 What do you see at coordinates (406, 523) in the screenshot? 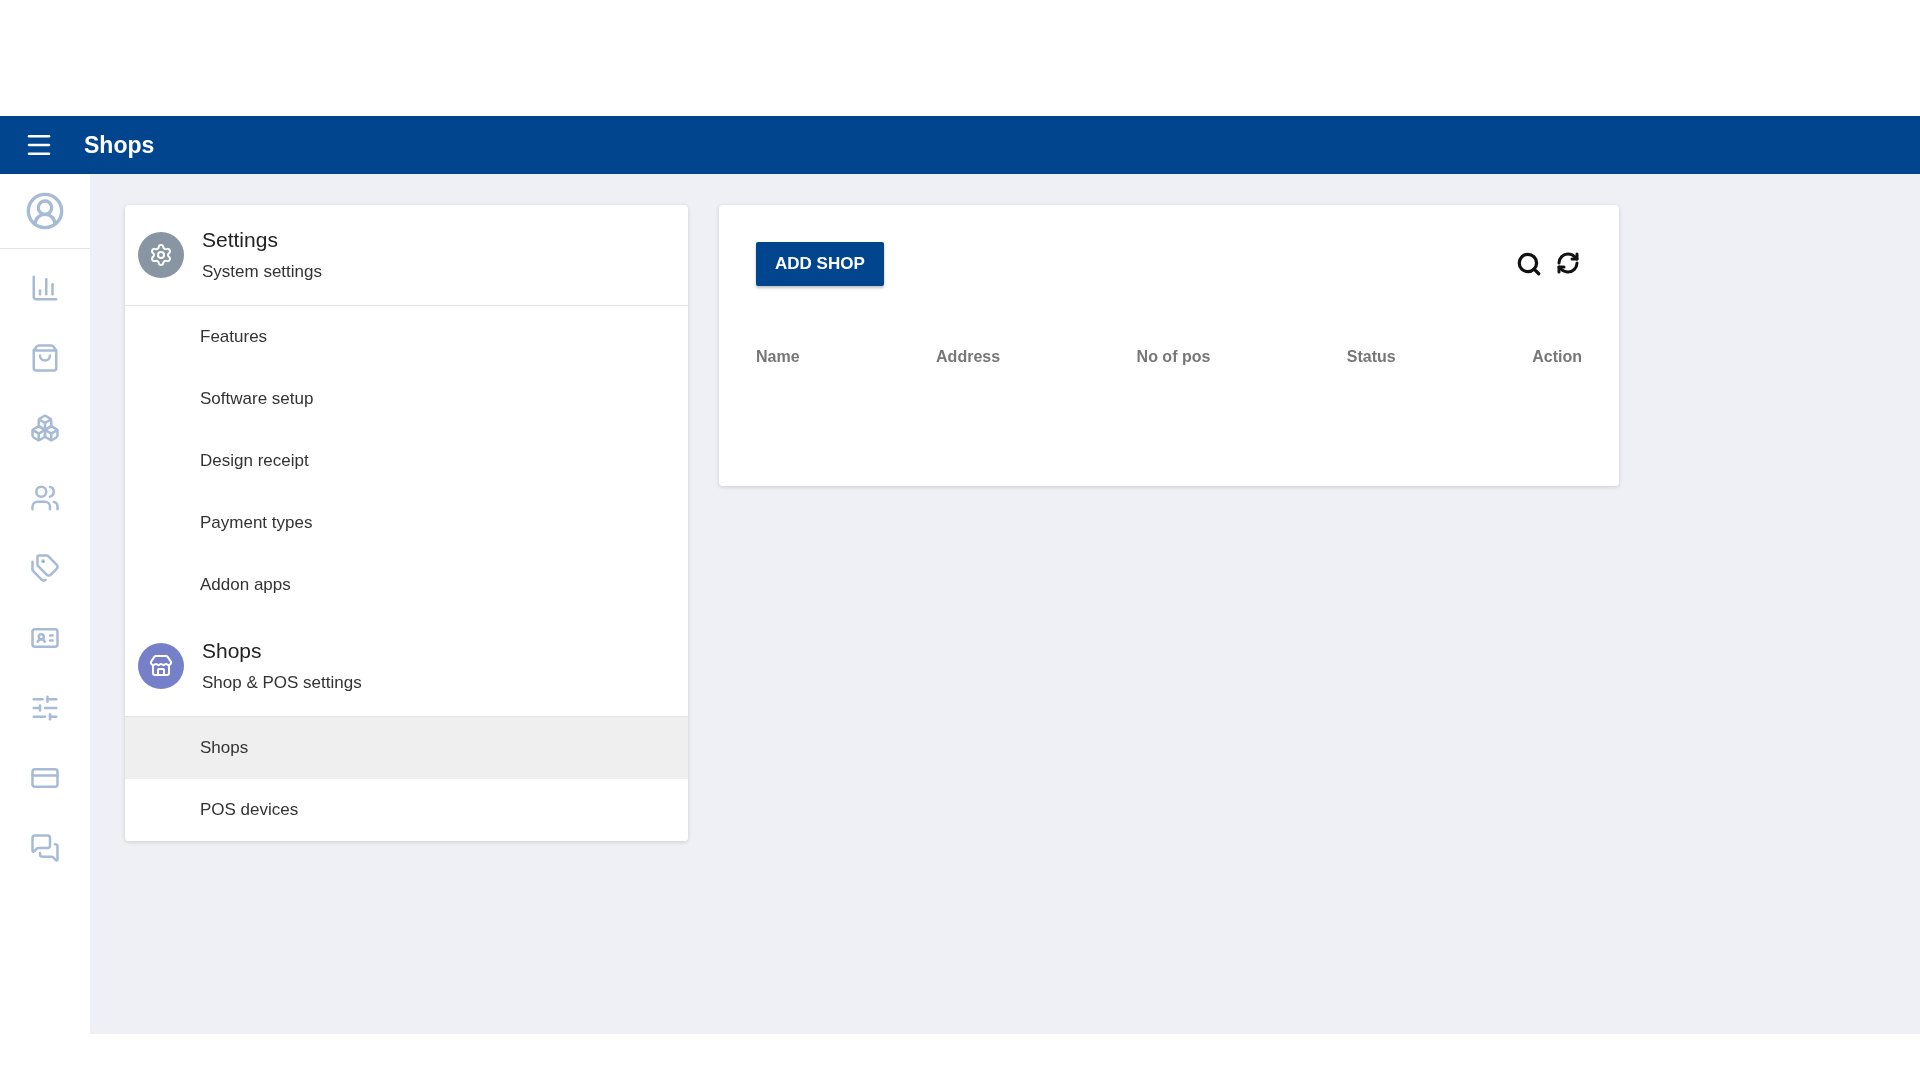
I see `menu-item: Payment types` at bounding box center [406, 523].